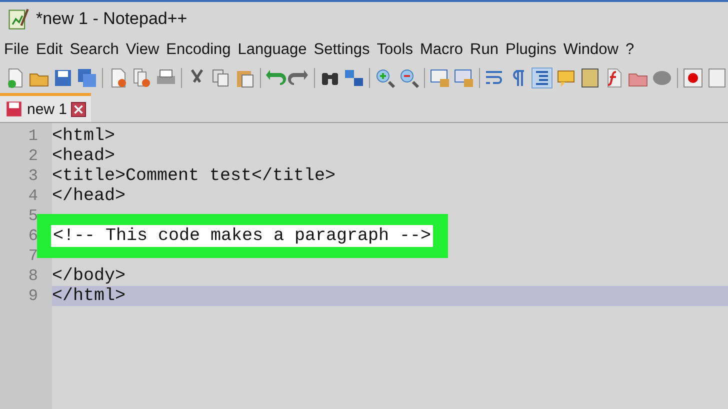 This screenshot has width=728, height=409. I want to click on copy-icon, so click(221, 78).